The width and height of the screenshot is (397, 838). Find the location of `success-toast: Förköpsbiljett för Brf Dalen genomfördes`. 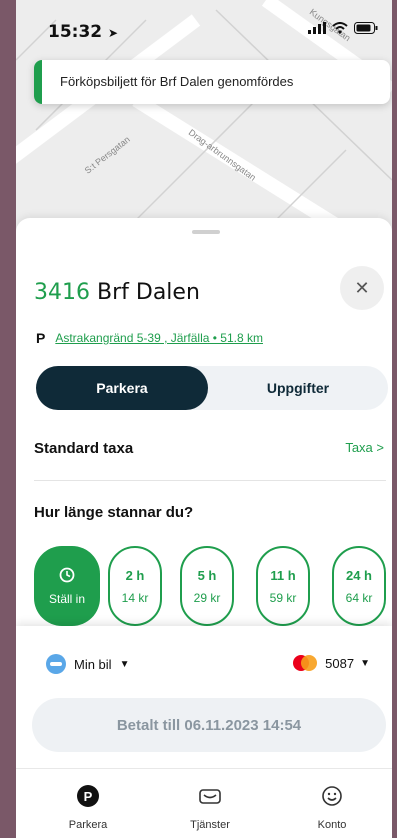

success-toast: Förköpsbiljett för Brf Dalen genomfördes is located at coordinates (212, 82).